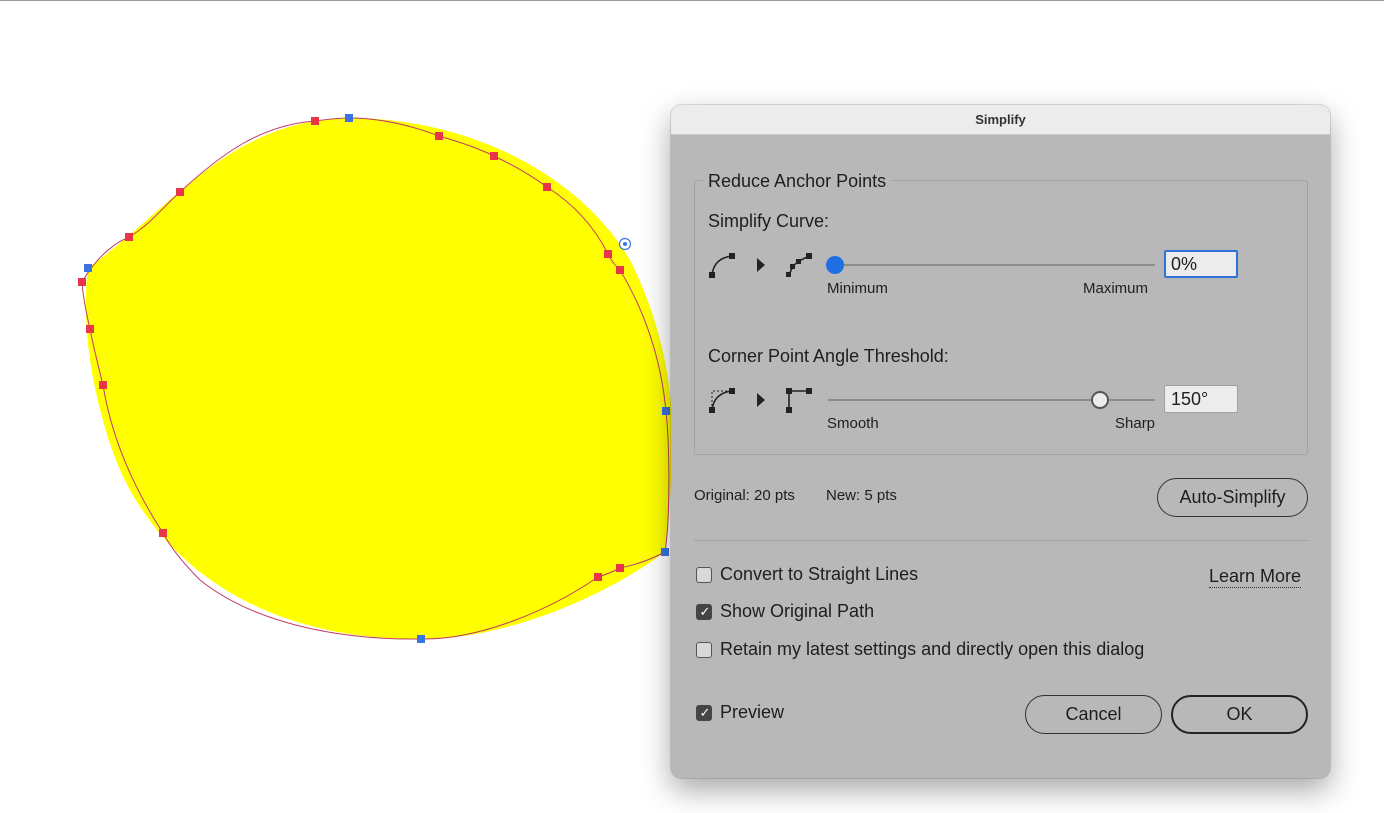 Image resolution: width=1384 pixels, height=813 pixels. What do you see at coordinates (1135, 423) in the screenshot?
I see `sharp-label: Sharp` at bounding box center [1135, 423].